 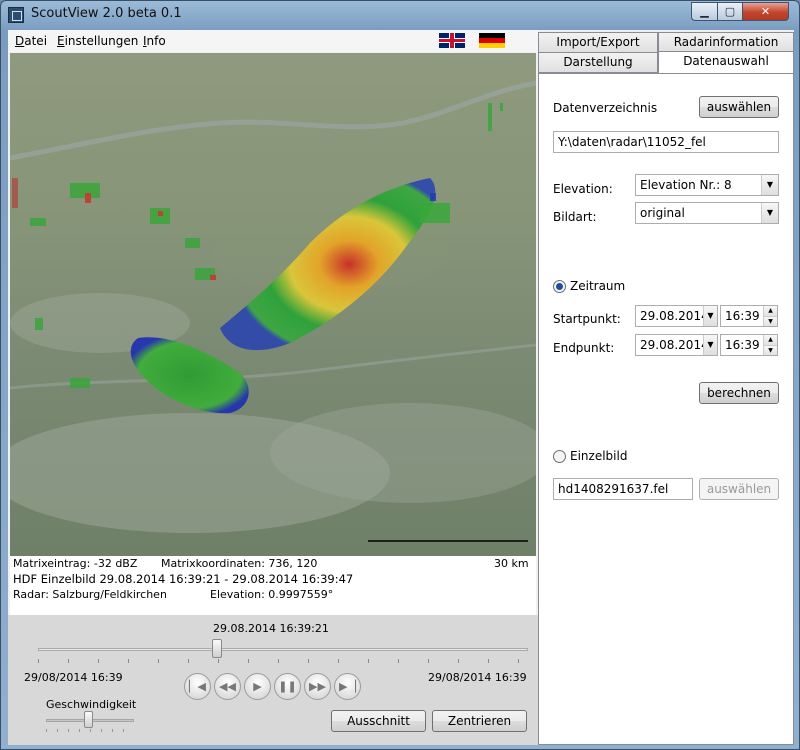 I want to click on play-icon: ▶, so click(x=257, y=686).